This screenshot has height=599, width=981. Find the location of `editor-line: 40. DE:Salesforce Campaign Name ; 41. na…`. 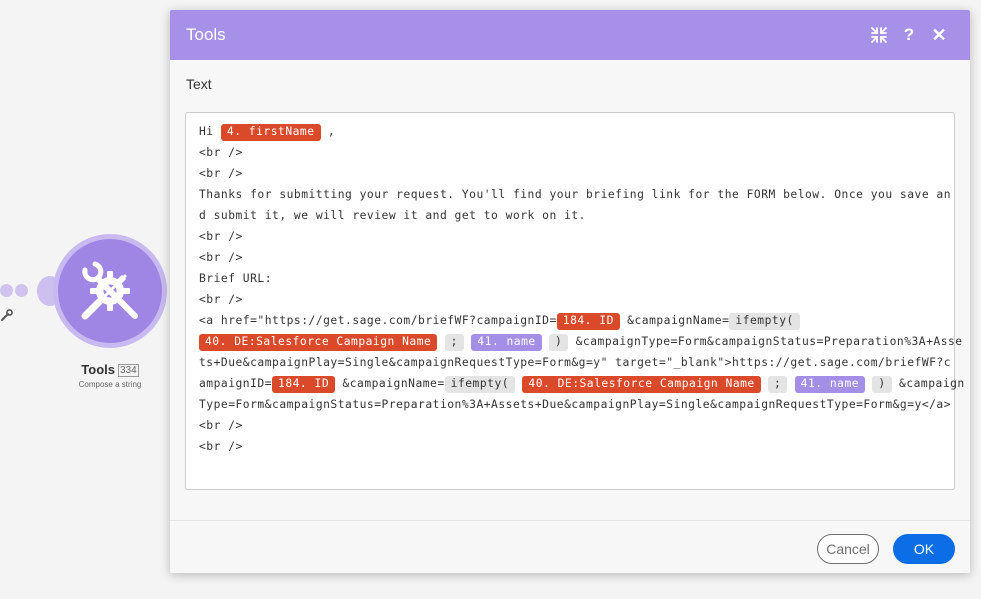

editor-line: 40. DE:Salesforce Campaign Name ; 41. na… is located at coordinates (580, 341).